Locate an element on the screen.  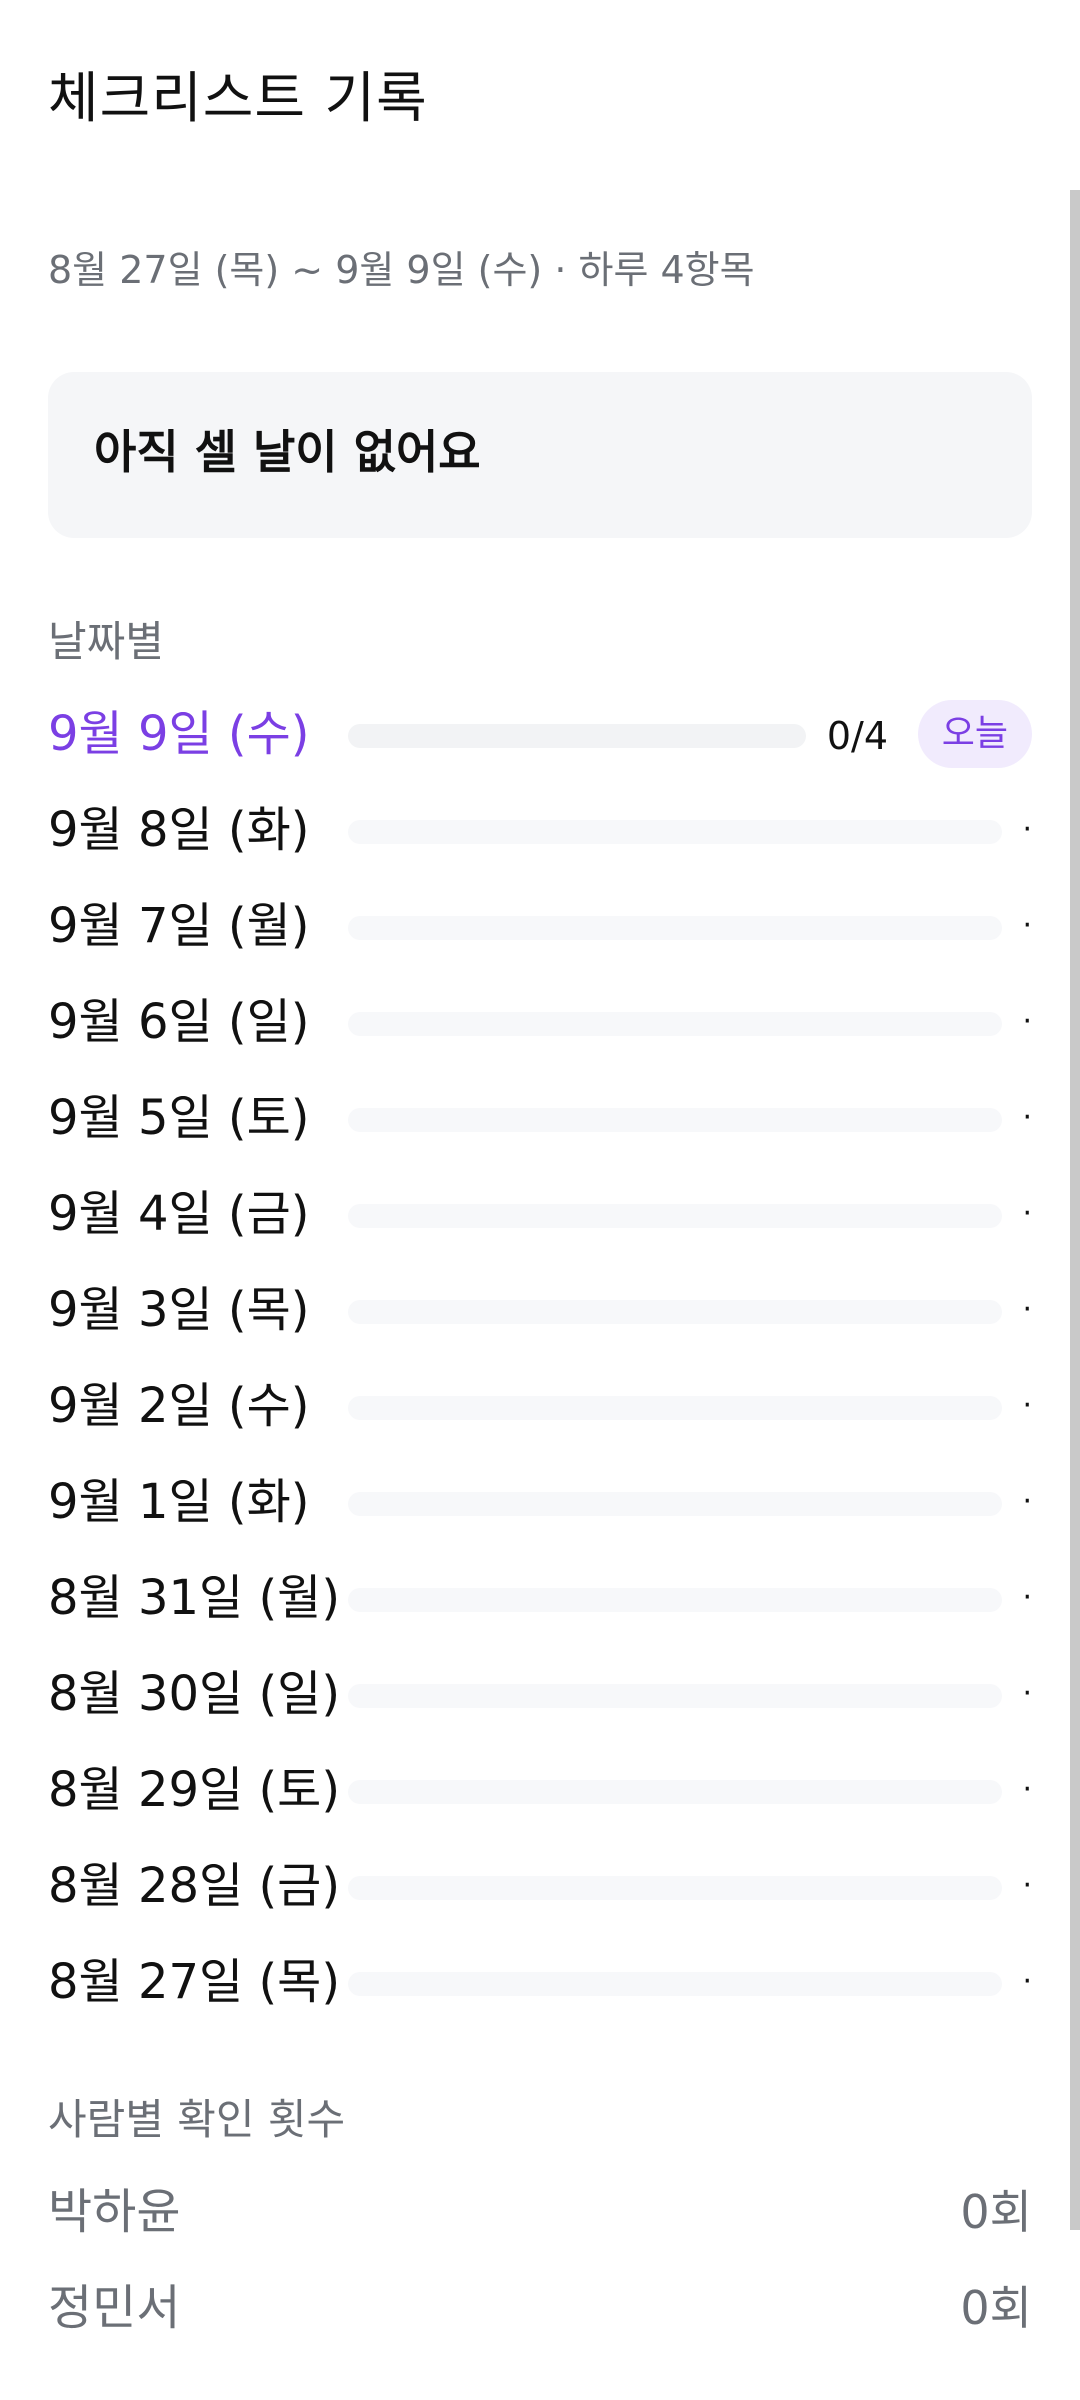
date-row: 9월 2일 (수) · is located at coordinates (540, 1408).